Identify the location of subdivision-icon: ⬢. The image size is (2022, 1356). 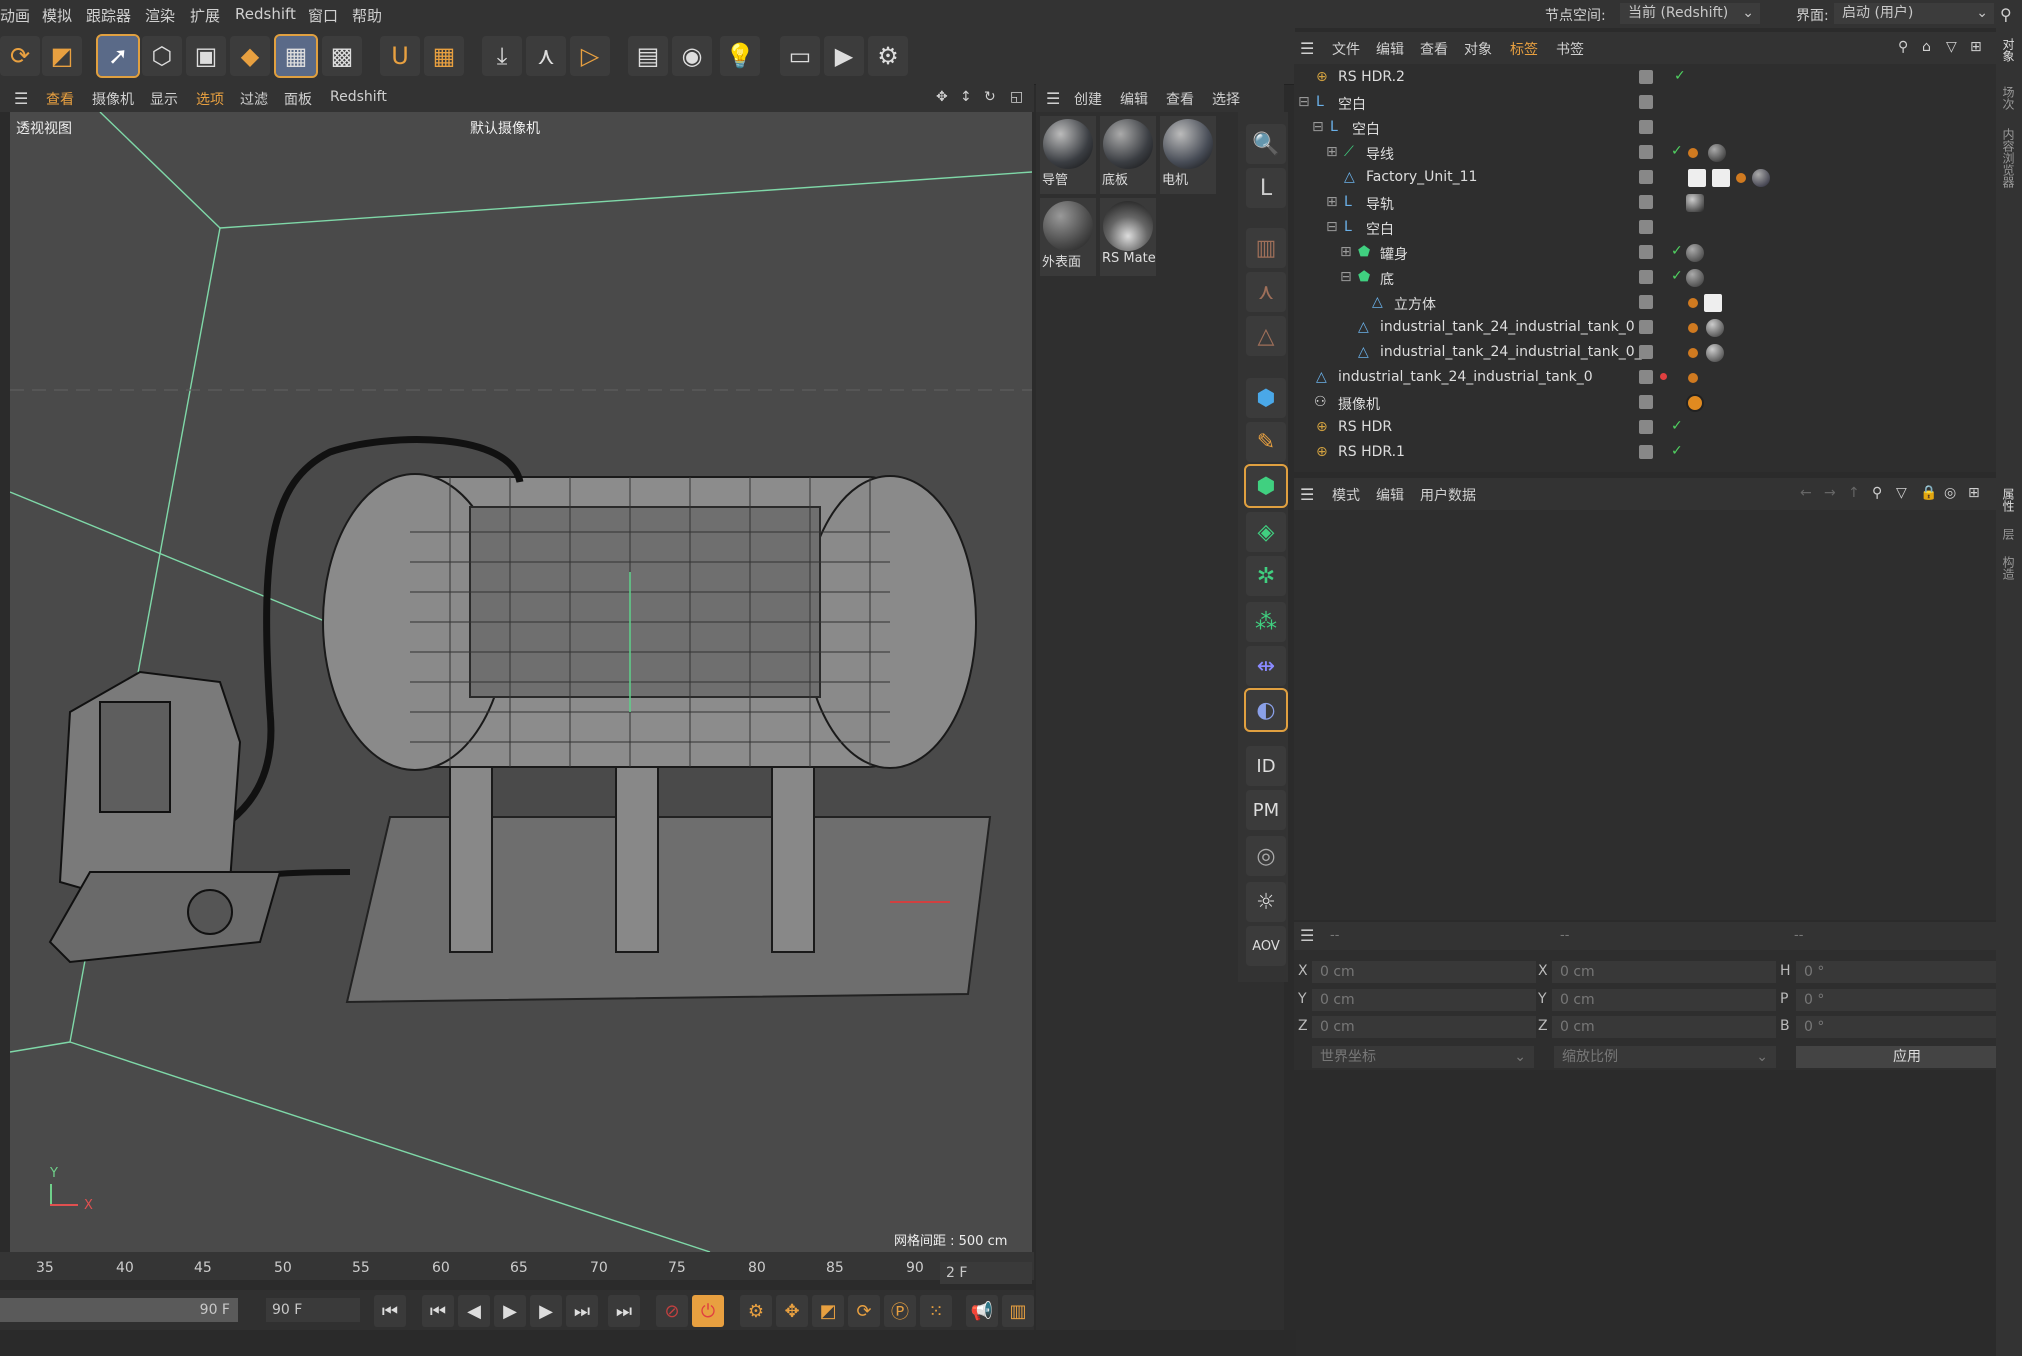
(1266, 486).